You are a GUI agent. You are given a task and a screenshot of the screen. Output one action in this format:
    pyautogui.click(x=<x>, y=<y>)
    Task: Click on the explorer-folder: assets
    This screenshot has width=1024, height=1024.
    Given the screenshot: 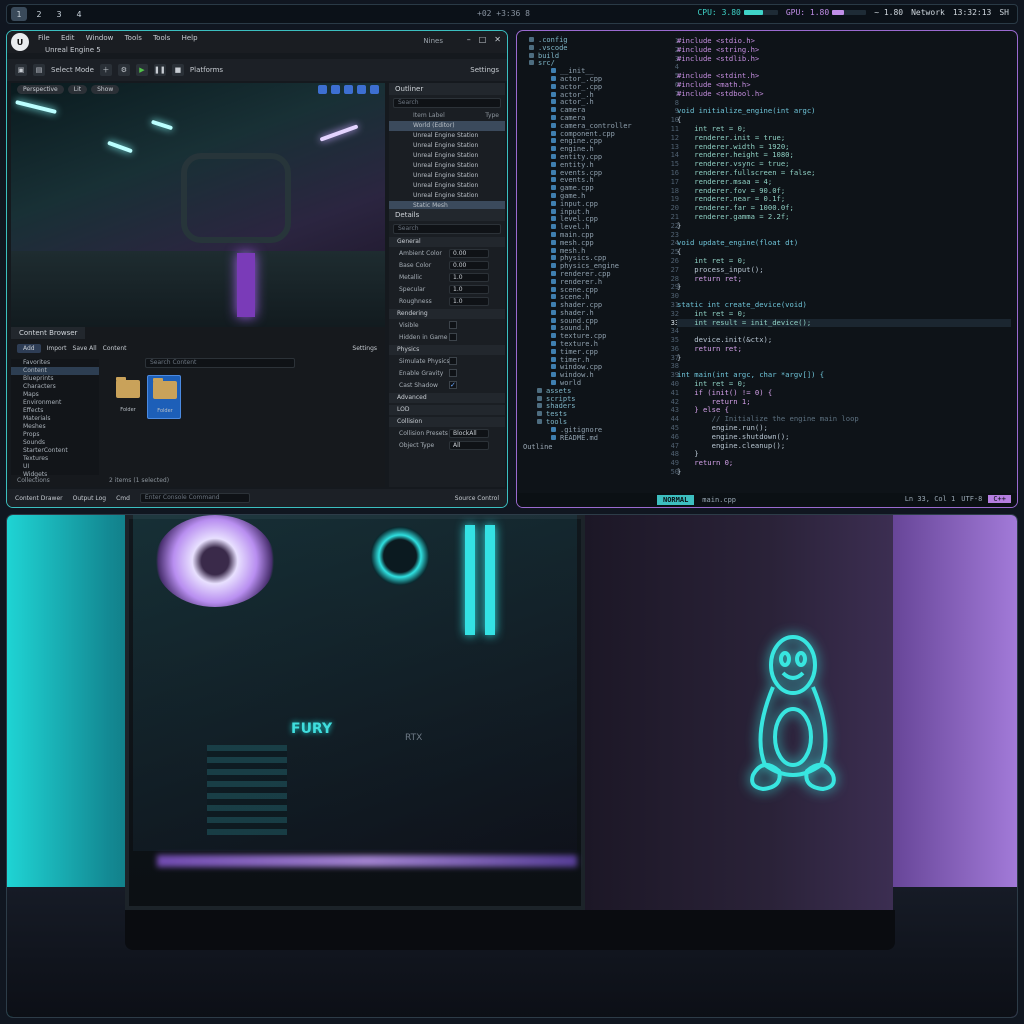 What is the action you would take?
    pyautogui.click(x=585, y=391)
    